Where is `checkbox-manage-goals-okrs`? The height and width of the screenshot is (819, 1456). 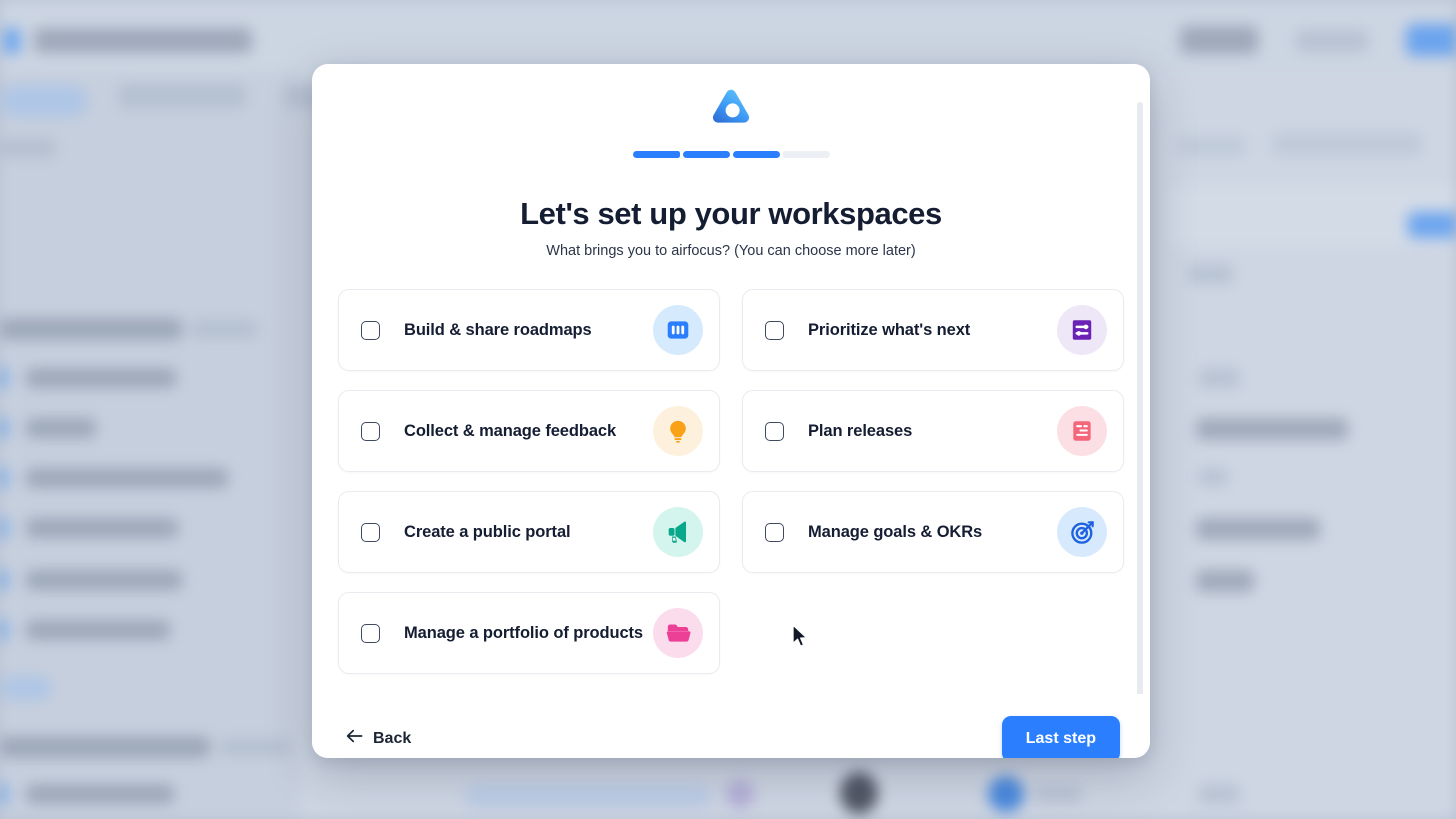
checkbox-manage-goals-okrs is located at coordinates (774, 532).